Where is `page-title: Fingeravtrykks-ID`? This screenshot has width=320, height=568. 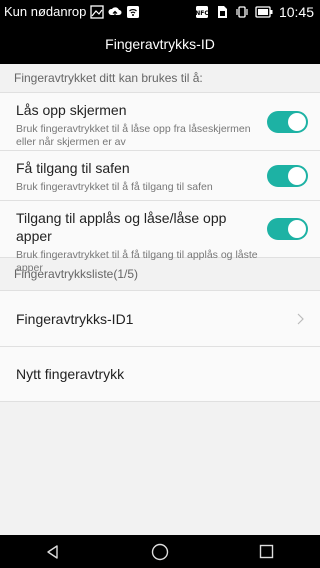
page-title: Fingeravtrykks-ID is located at coordinates (160, 44).